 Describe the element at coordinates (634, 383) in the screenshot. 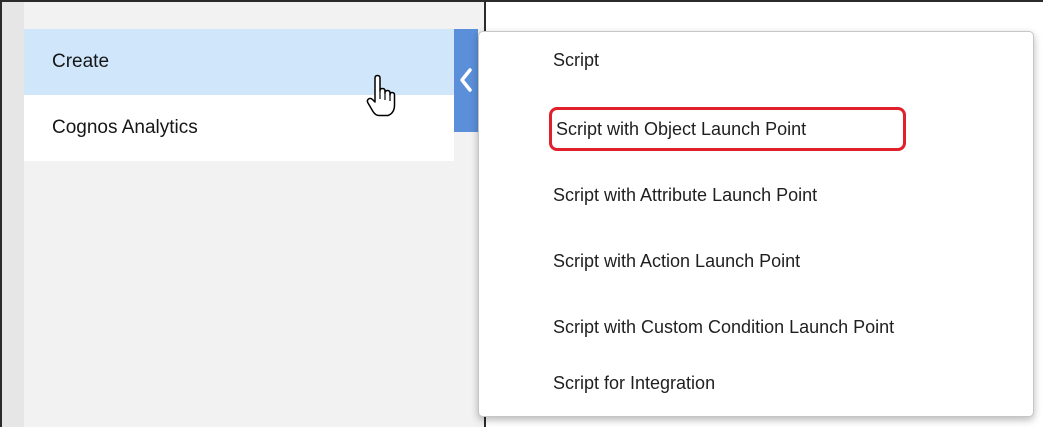

I see `submenu-item-script-for-integration: Script for Integration` at that location.